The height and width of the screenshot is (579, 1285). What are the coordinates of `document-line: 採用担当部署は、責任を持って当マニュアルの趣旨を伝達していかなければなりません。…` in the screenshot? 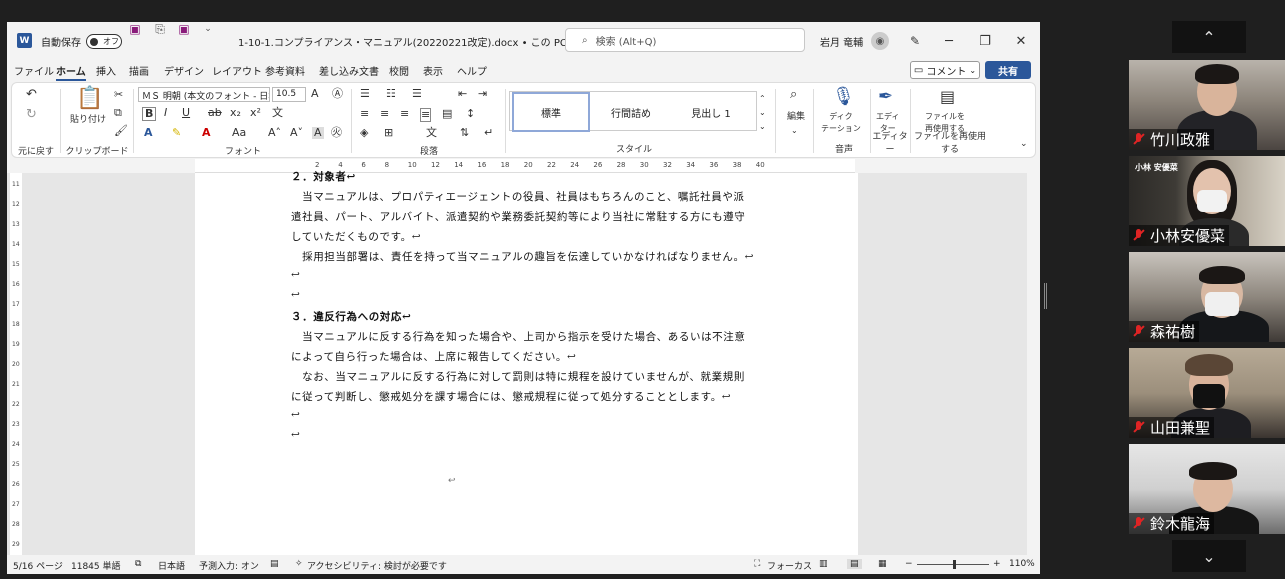 It's located at (522, 256).